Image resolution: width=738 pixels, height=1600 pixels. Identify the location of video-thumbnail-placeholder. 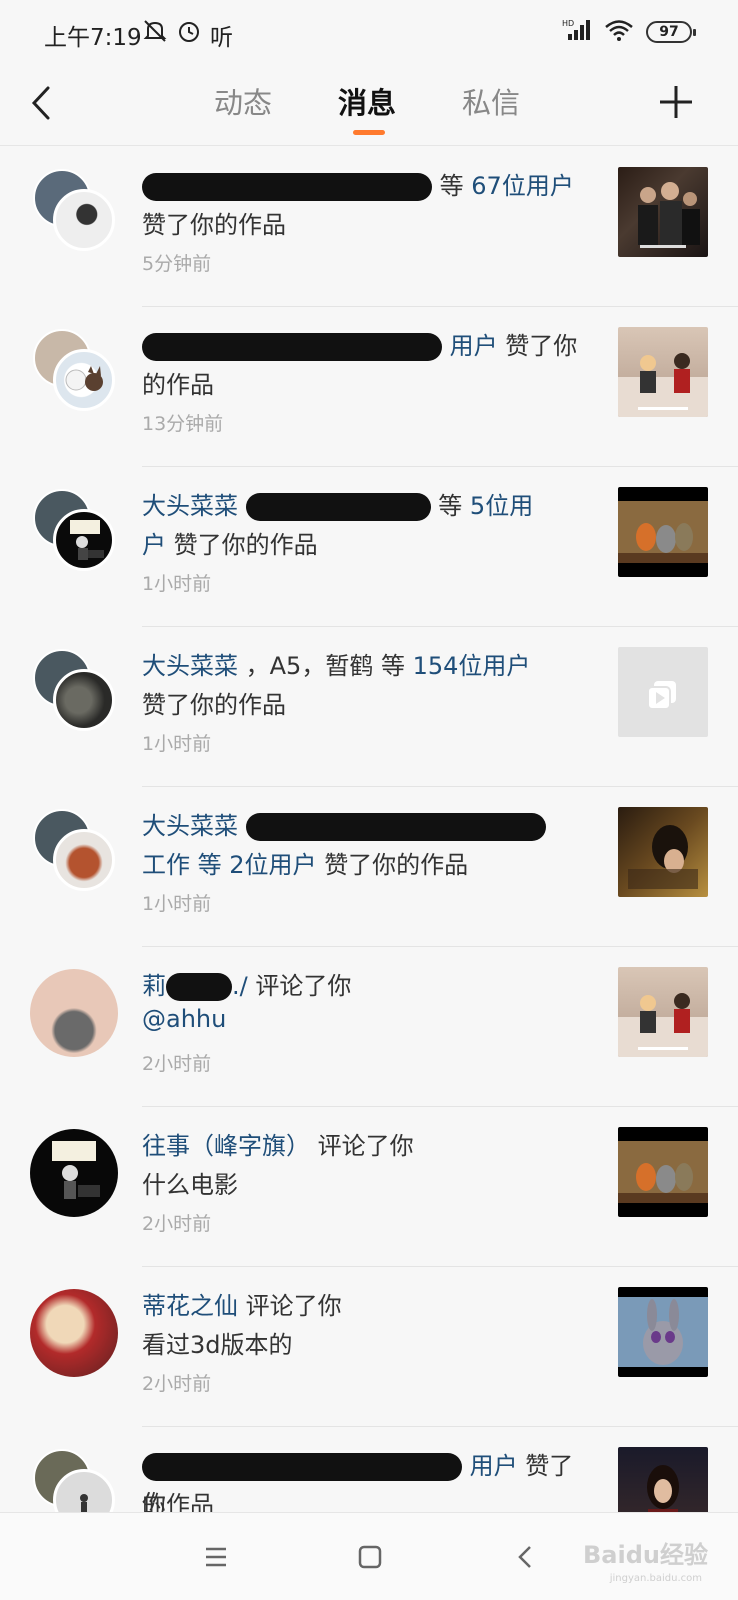
(663, 692).